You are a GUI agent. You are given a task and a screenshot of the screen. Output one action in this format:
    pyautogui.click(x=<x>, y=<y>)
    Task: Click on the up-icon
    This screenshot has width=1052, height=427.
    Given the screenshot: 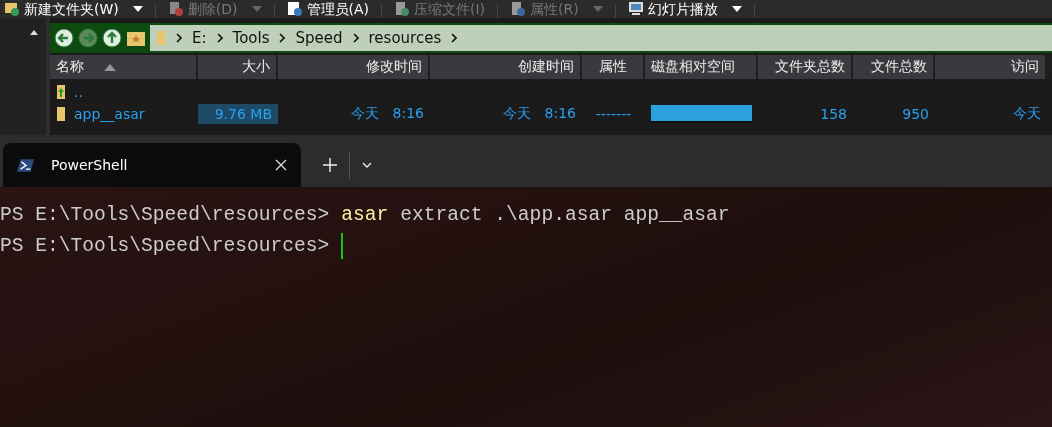 What is the action you would take?
    pyautogui.click(x=112, y=38)
    